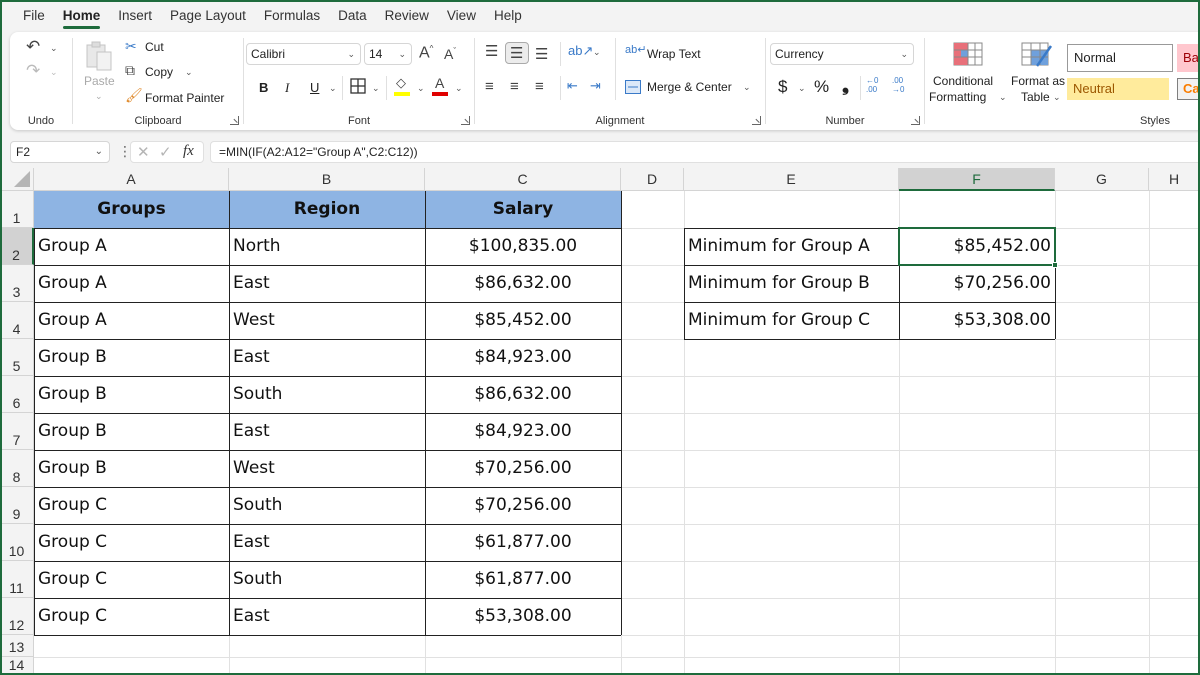 The image size is (1200, 675). Describe the element at coordinates (17, 209) in the screenshot. I see `row-header-1: 1` at that location.